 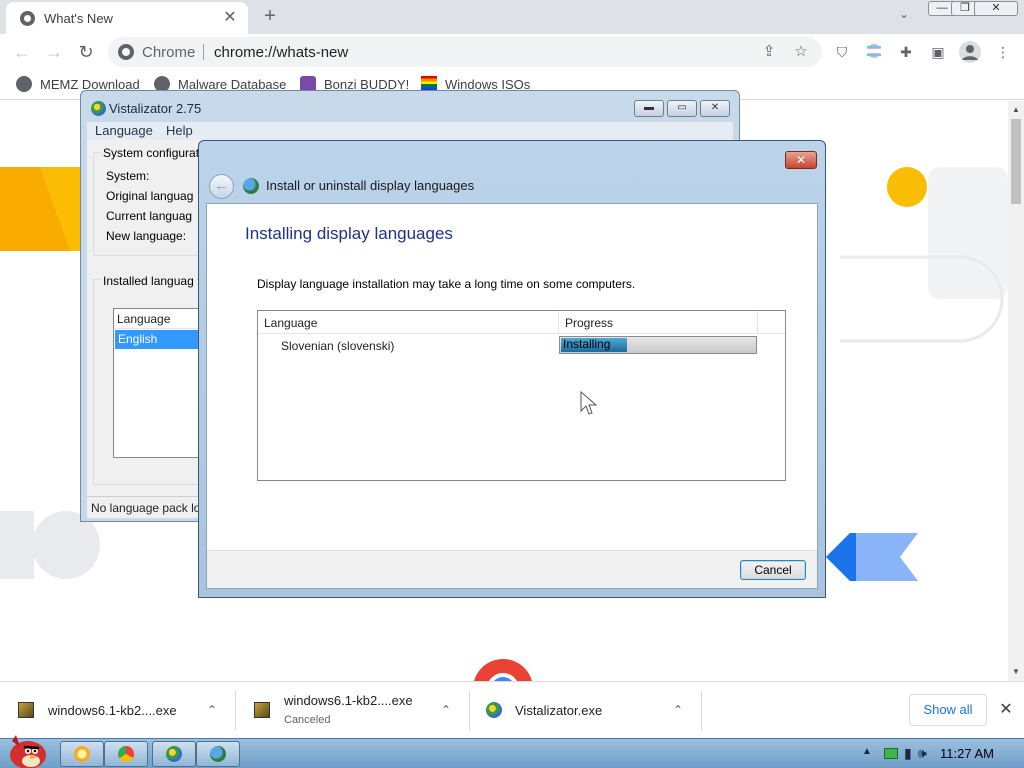 What do you see at coordinates (230, 18) in the screenshot?
I see `tab-close-icon: ✕` at bounding box center [230, 18].